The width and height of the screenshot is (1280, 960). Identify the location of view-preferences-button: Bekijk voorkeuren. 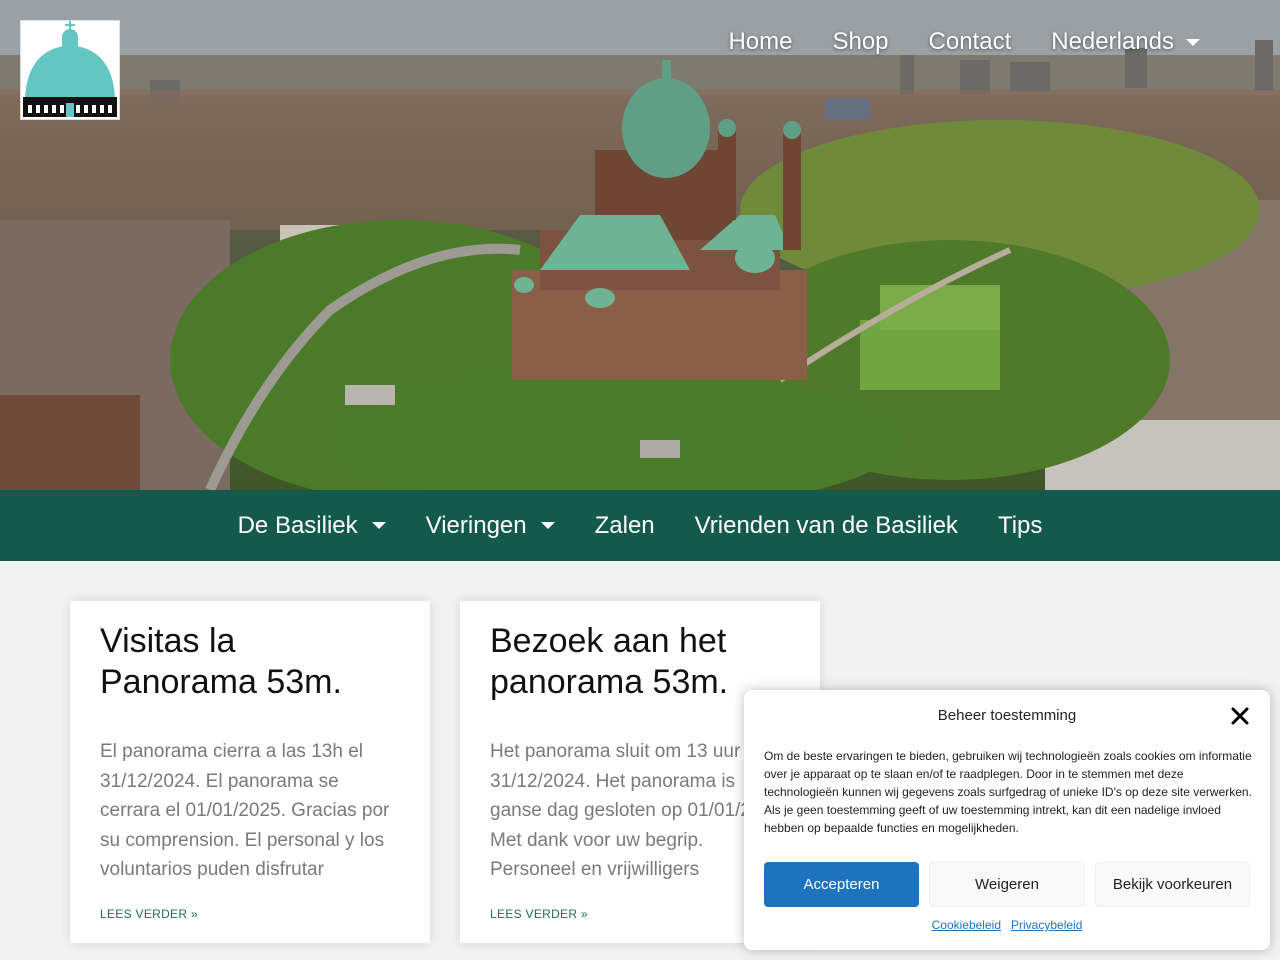
(1172, 884).